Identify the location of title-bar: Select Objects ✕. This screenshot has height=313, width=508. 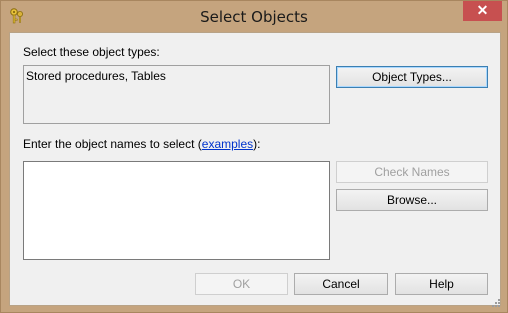
(254, 16).